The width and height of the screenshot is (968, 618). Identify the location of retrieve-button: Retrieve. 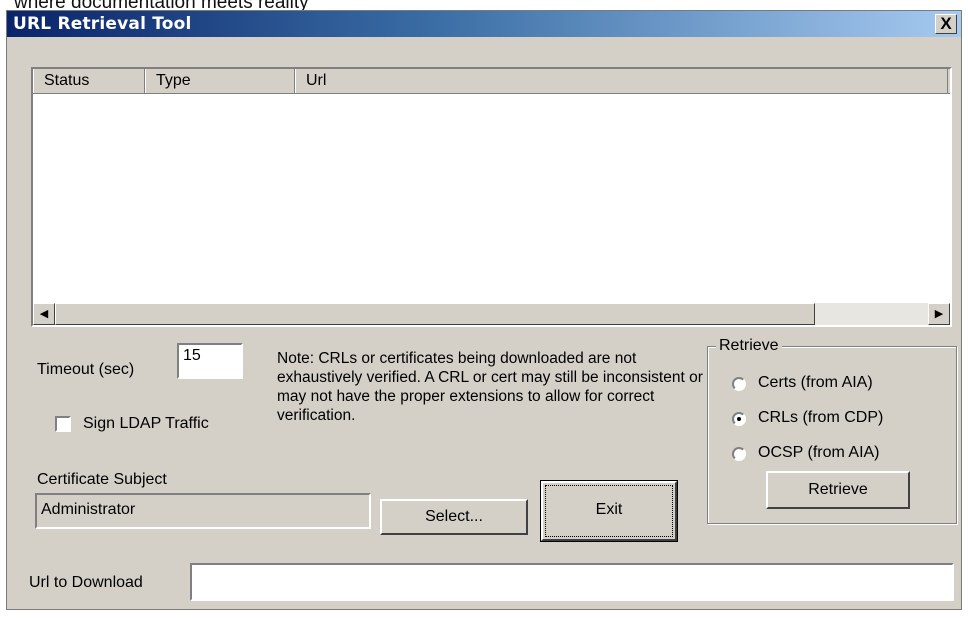
(838, 490).